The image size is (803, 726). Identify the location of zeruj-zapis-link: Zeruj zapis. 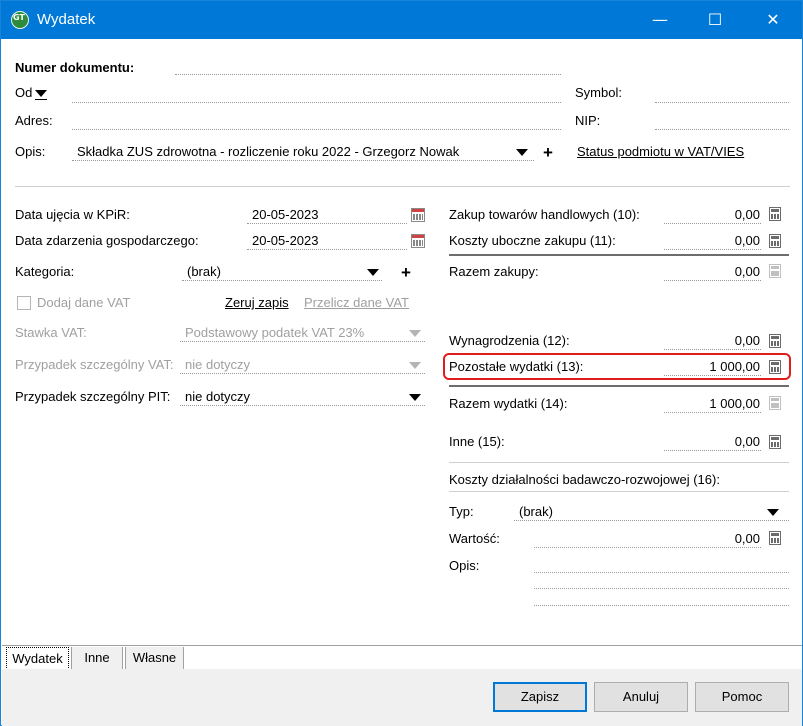
(257, 302).